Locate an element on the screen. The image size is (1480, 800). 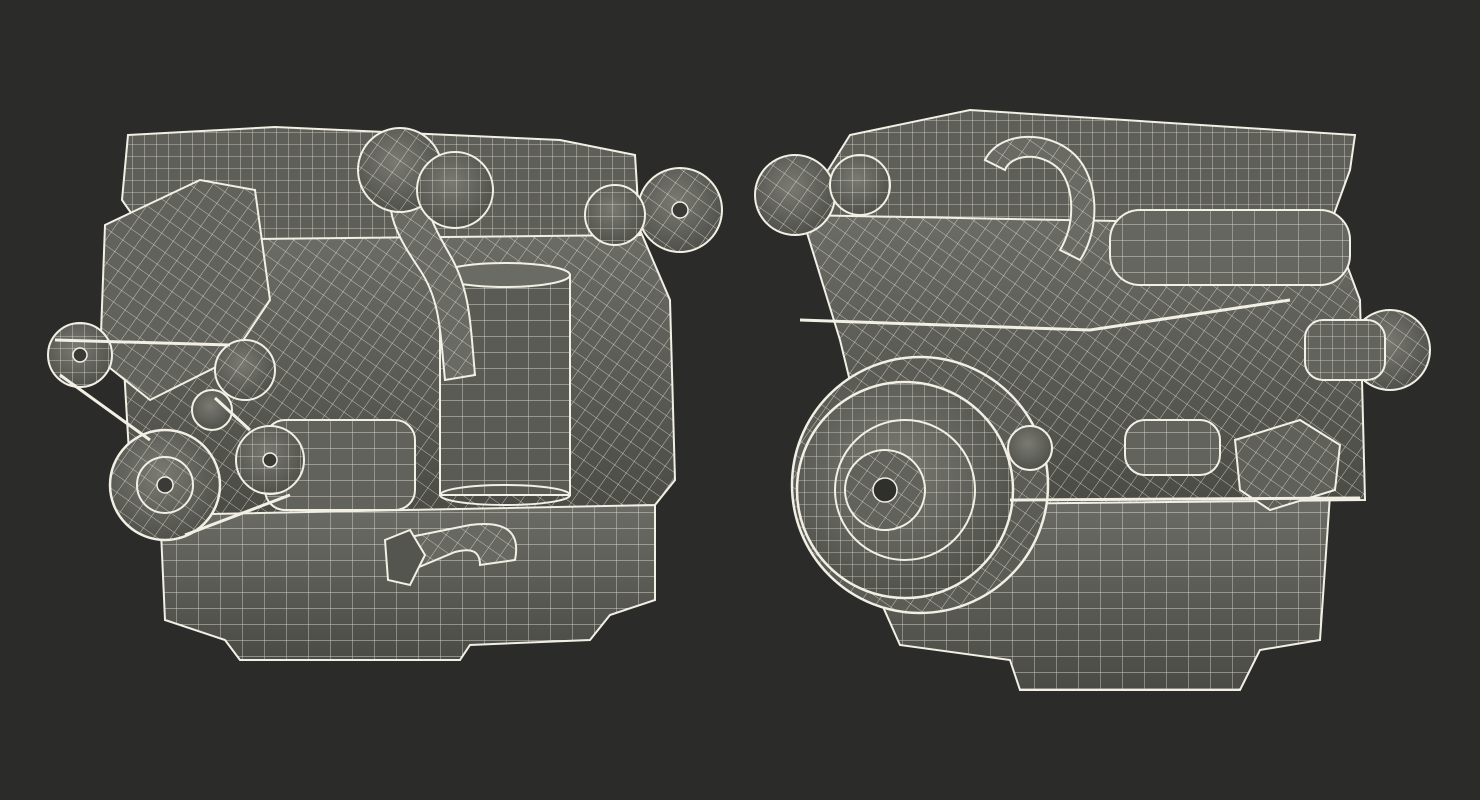
crankshaft-pulley is located at coordinates (165, 485).